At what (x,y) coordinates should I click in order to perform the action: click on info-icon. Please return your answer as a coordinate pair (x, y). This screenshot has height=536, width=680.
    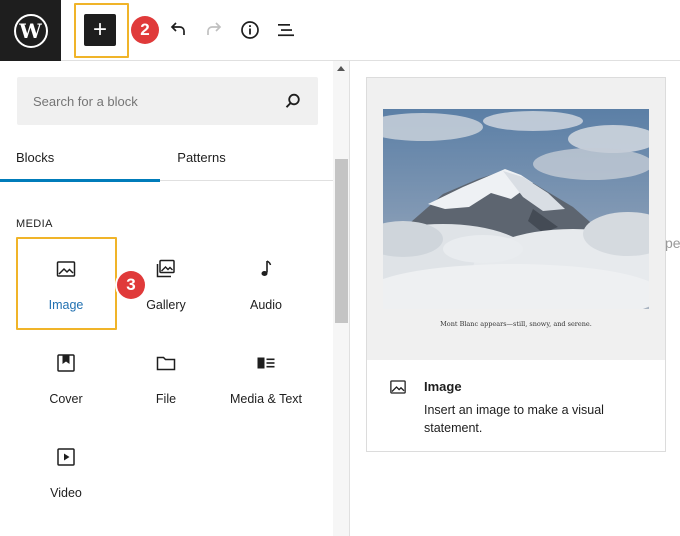
    Looking at the image, I should click on (250, 30).